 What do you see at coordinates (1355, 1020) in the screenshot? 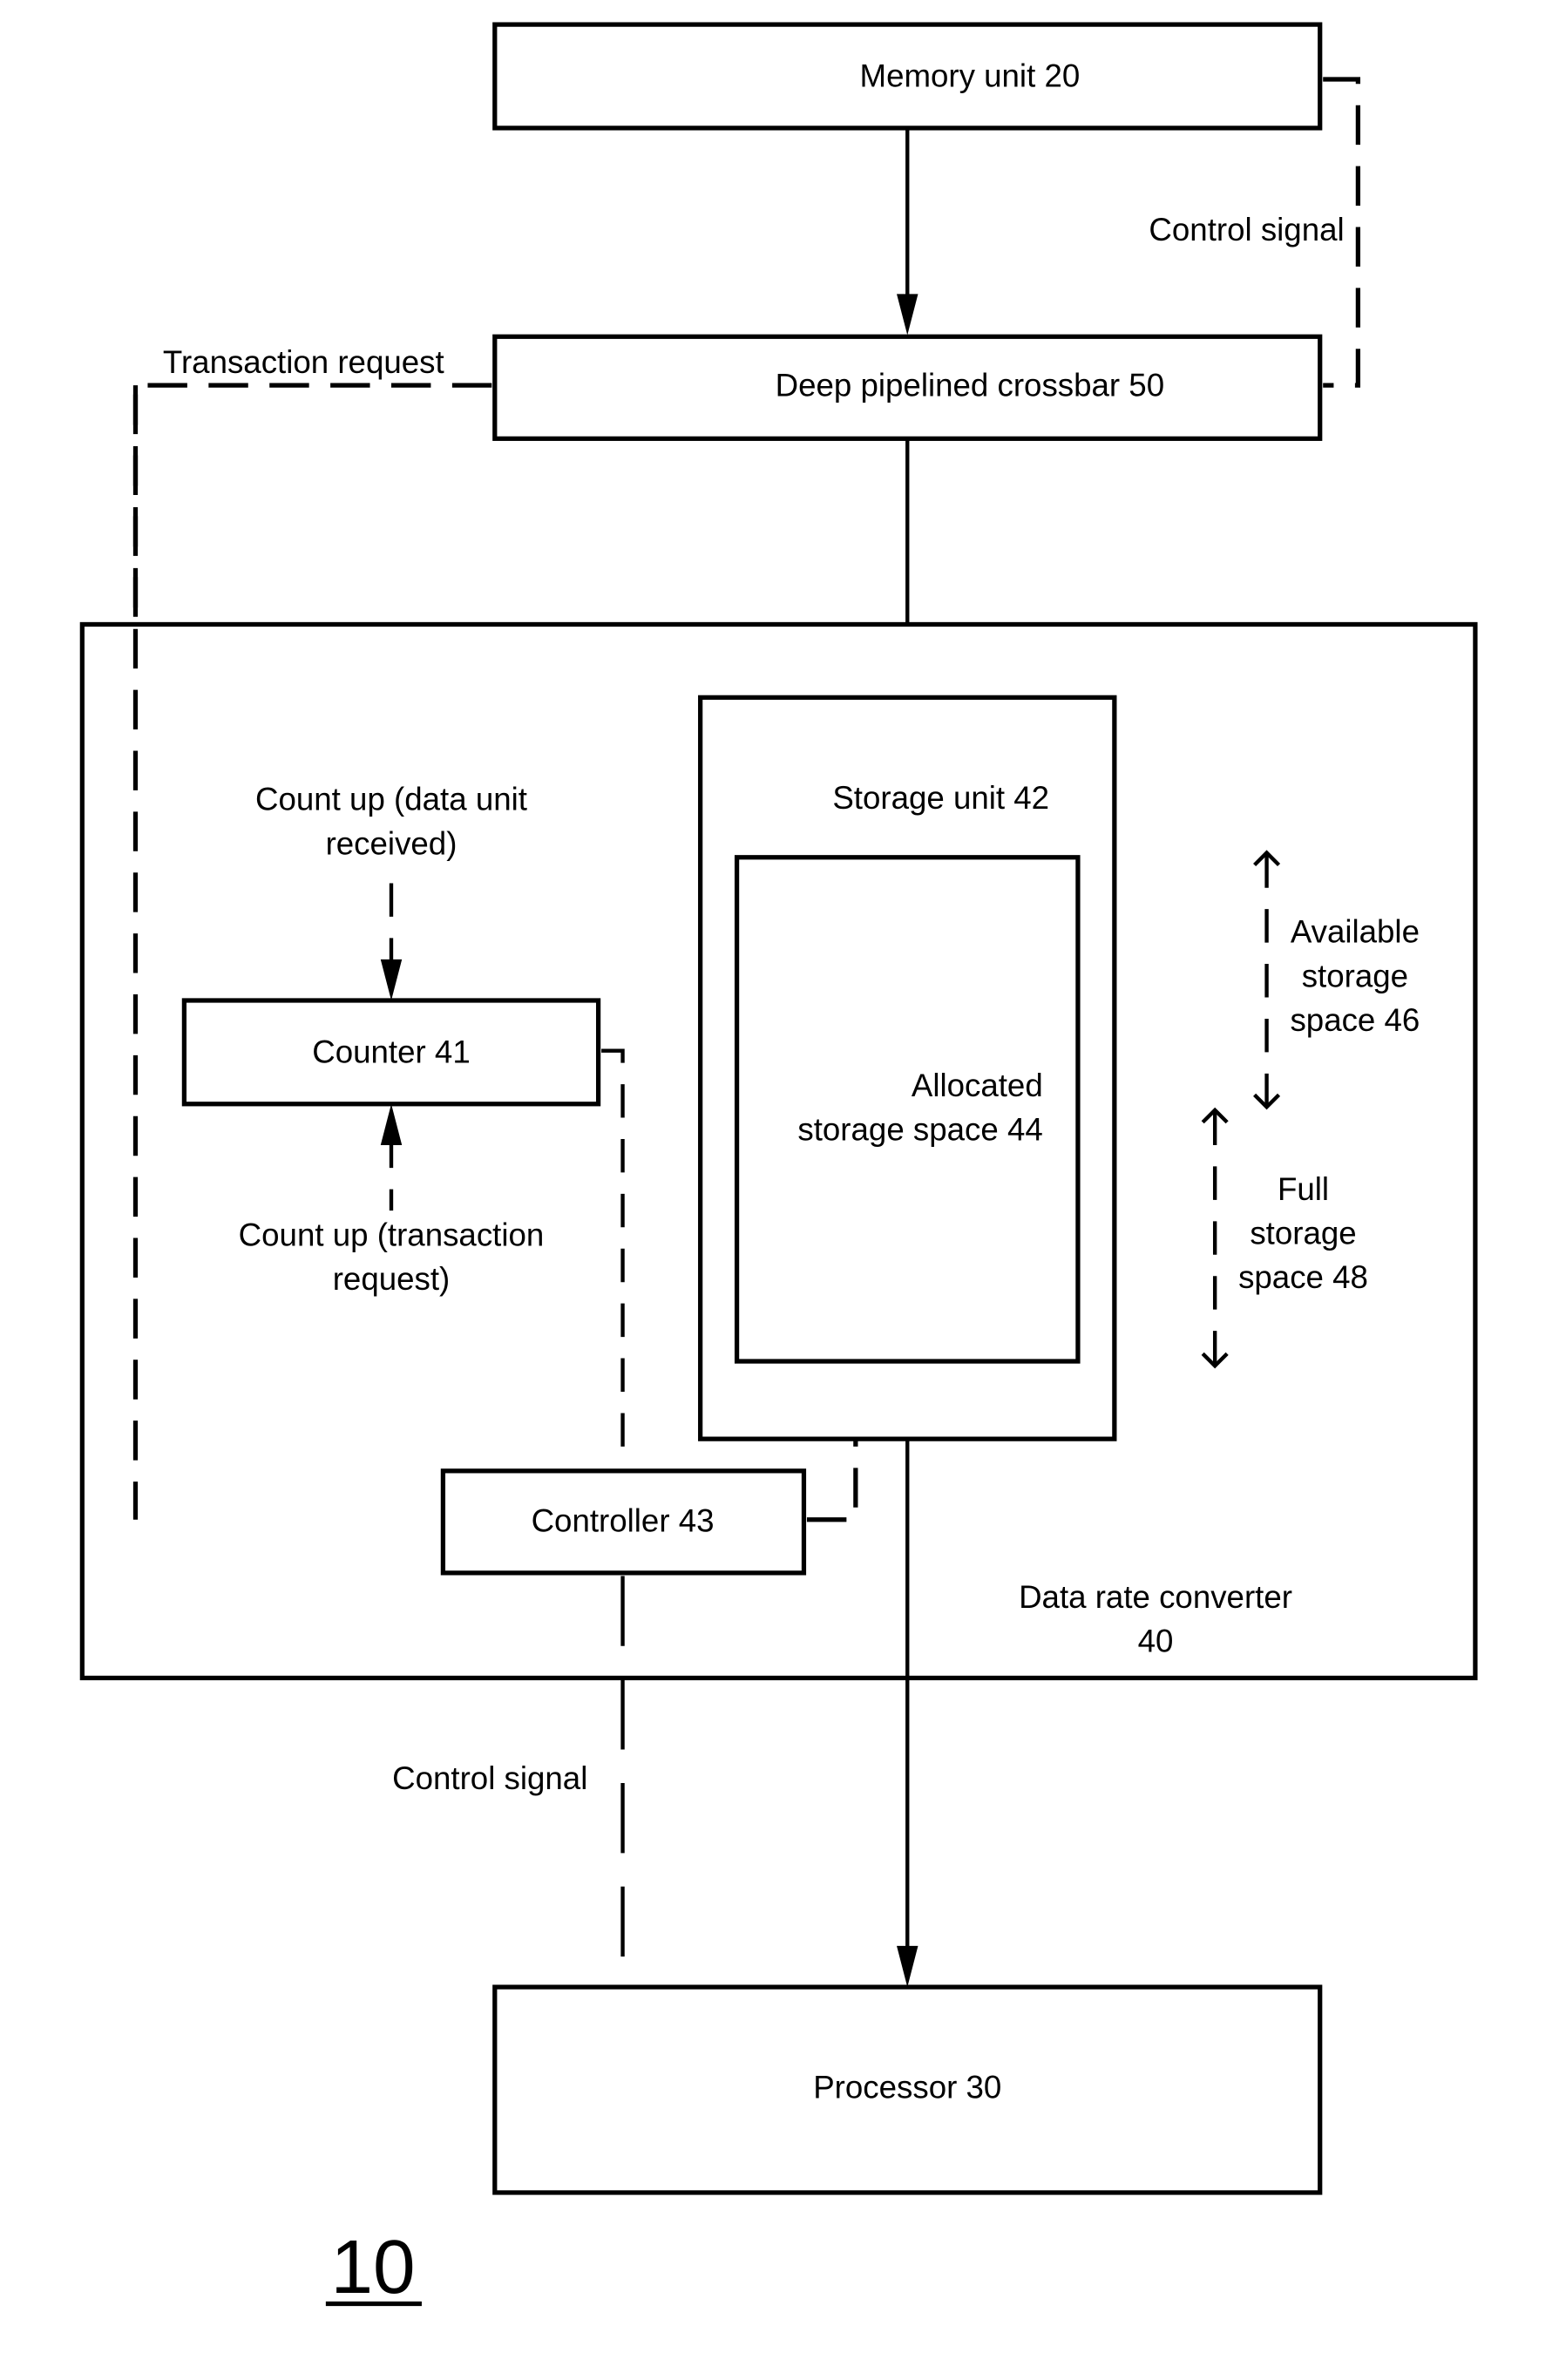
I see `available-storage-label-3: space 46` at bounding box center [1355, 1020].